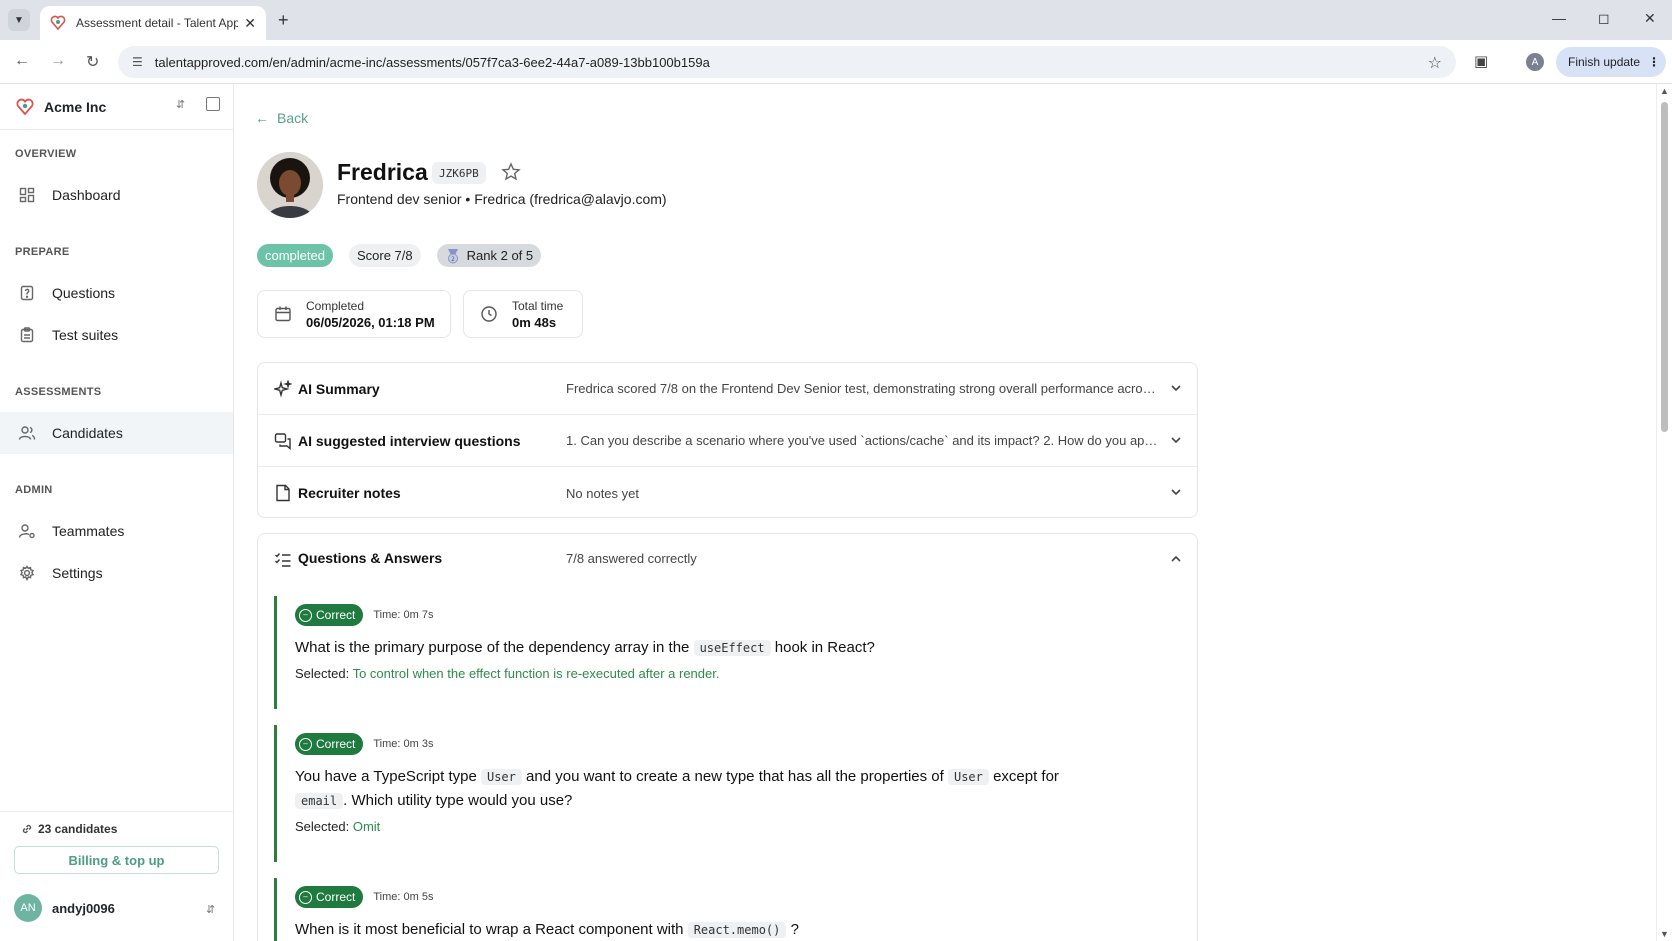  Describe the element at coordinates (116, 107) in the screenshot. I see `org-switcher: Acme Inc ⇵` at that location.